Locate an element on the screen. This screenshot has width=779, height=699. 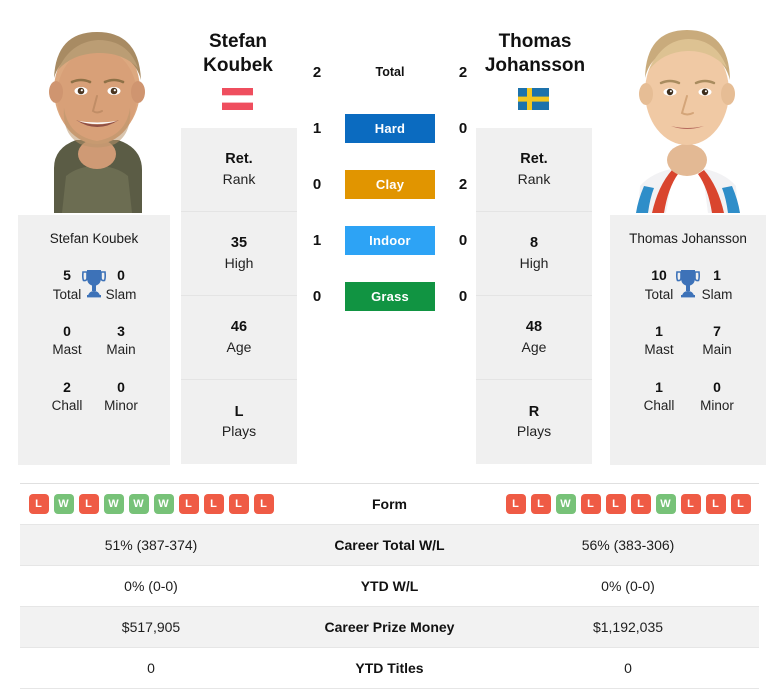
info-age-value-left: 46 is located at coordinates (239, 327).